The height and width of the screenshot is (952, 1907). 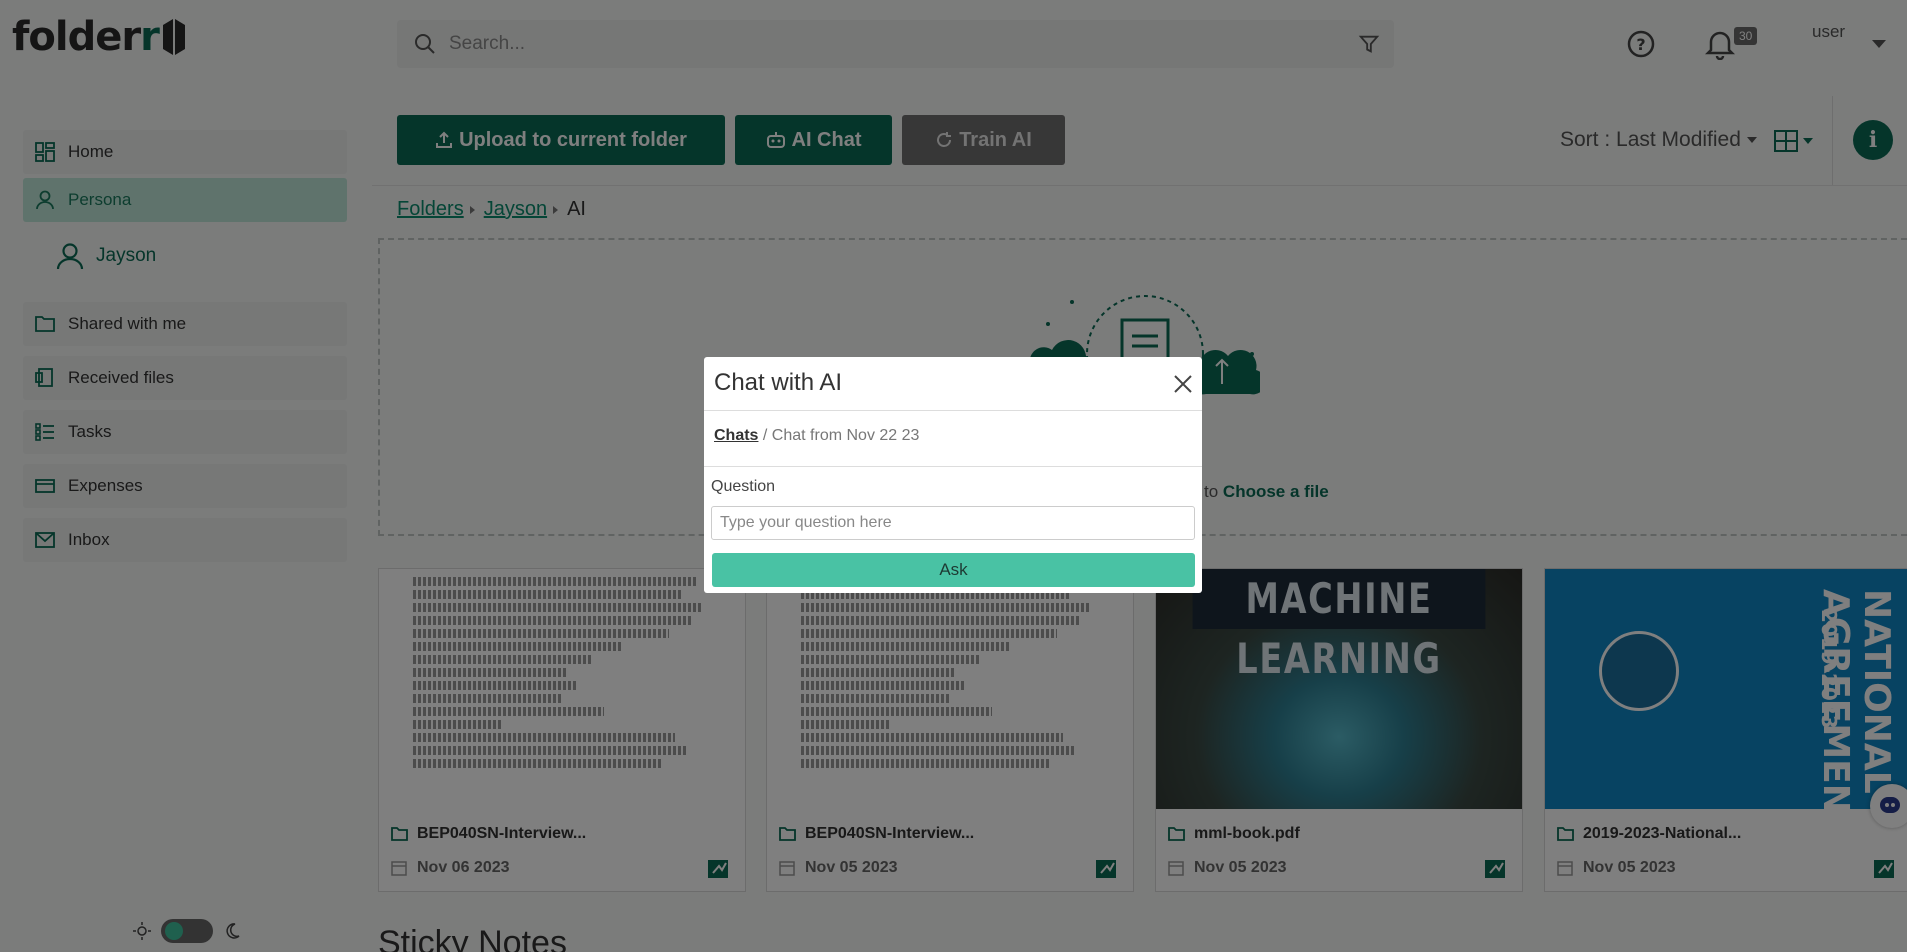 I want to click on modal-title: Chat with AI, so click(x=778, y=382).